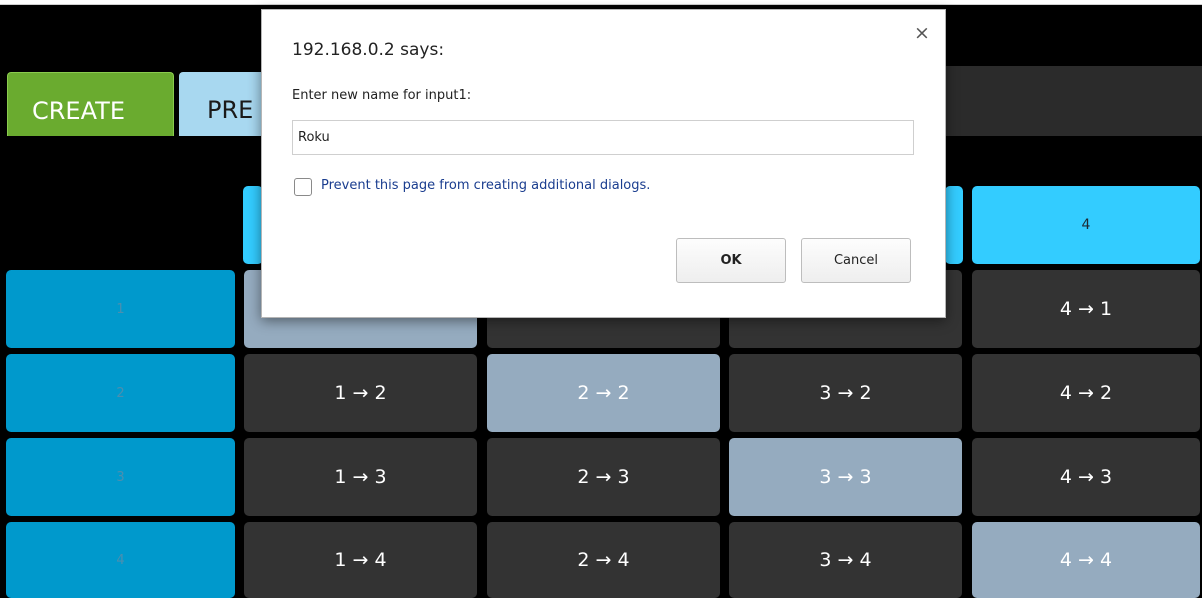  I want to click on window-top-border, so click(601, 2).